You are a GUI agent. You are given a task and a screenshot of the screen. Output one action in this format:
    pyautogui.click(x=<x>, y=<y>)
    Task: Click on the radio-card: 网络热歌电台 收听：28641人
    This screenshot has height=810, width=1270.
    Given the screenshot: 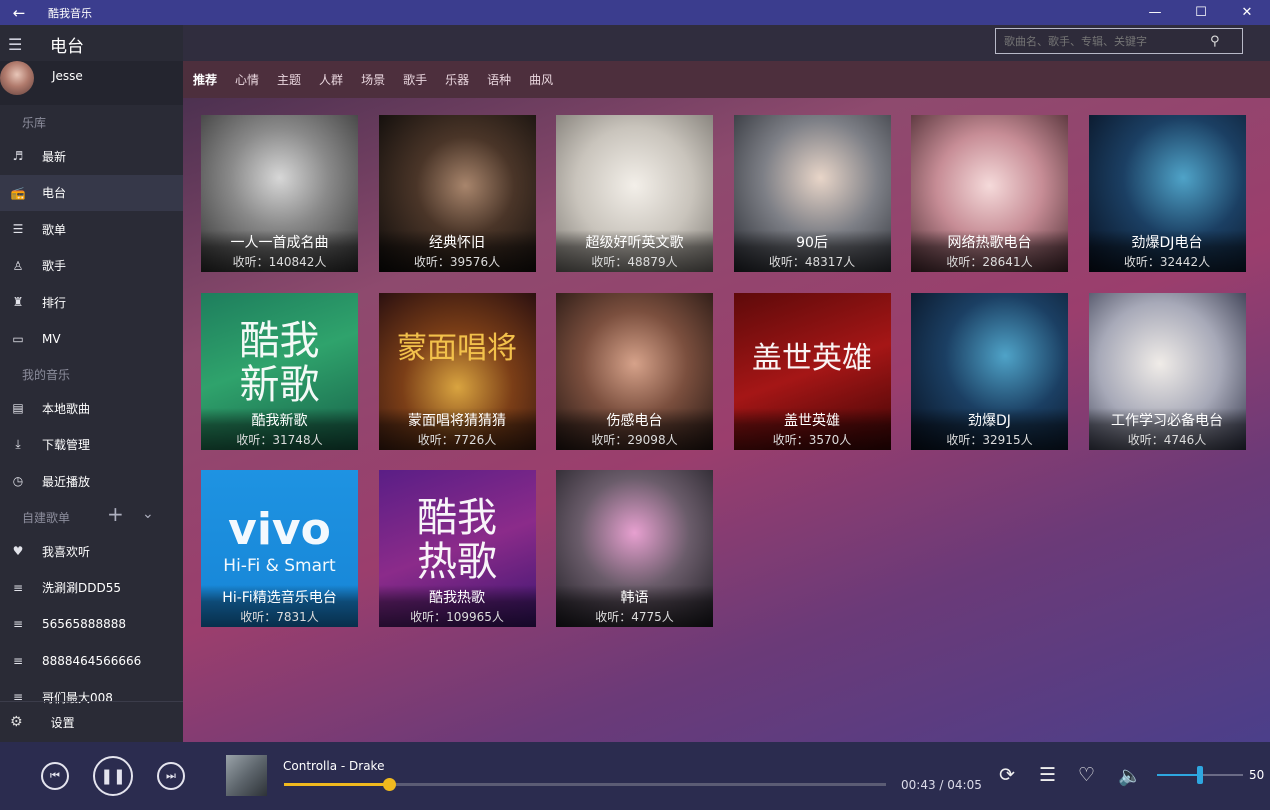 What is the action you would take?
    pyautogui.click(x=989, y=193)
    